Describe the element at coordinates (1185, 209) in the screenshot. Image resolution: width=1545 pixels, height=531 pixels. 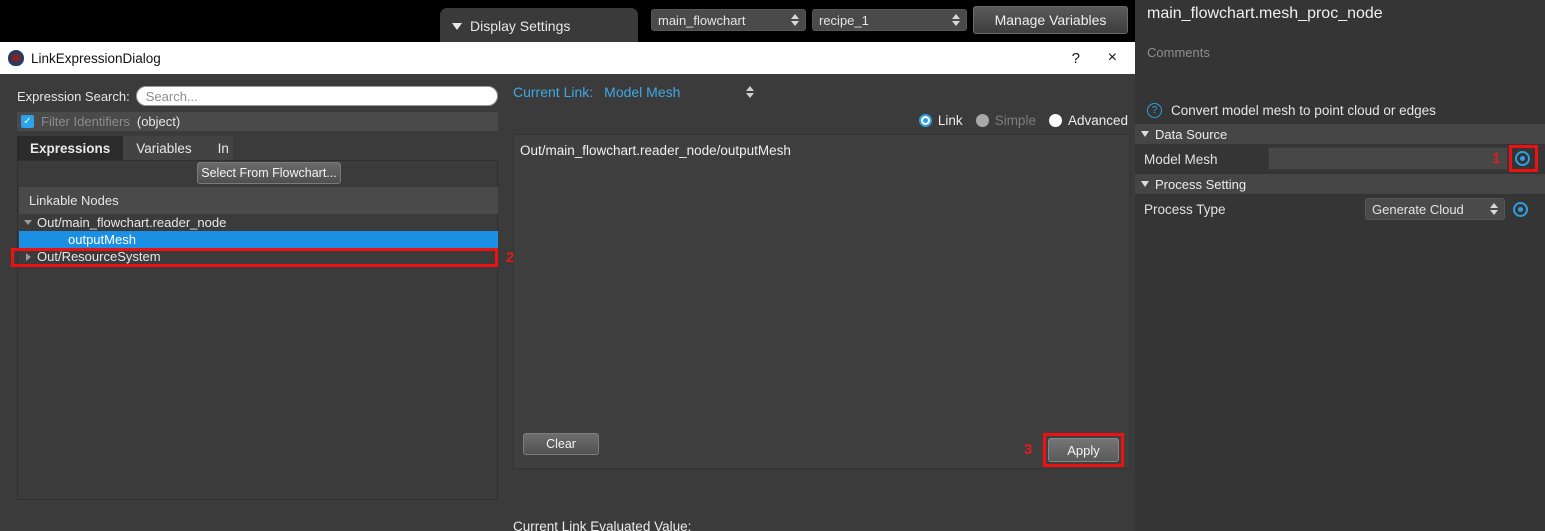
I see `property-label-process-type: Process Type` at that location.